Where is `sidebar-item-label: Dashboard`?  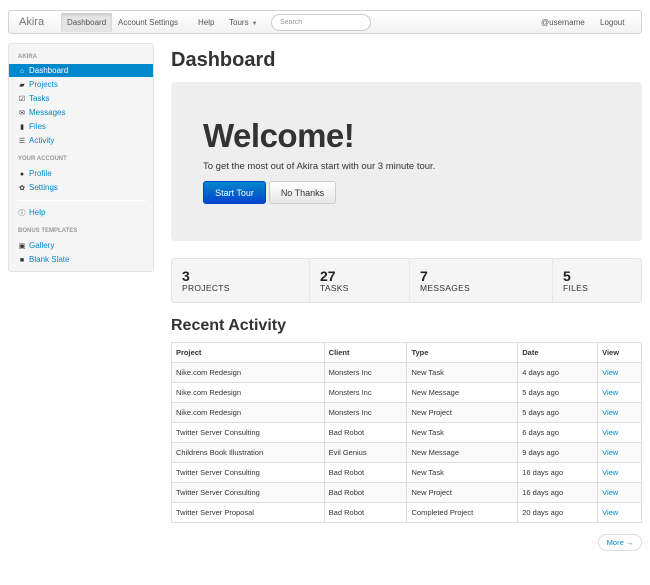 sidebar-item-label: Dashboard is located at coordinates (49, 70).